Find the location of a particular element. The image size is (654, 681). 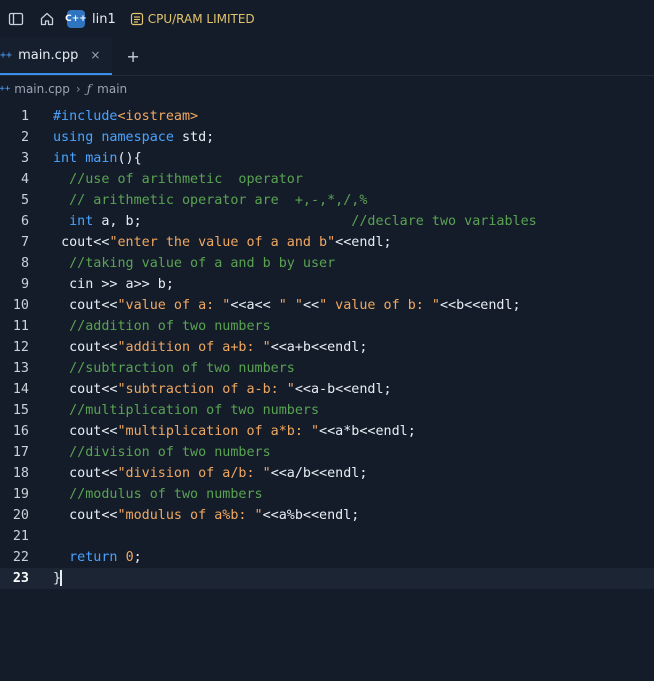

line-number: 11 is located at coordinates (20, 326).